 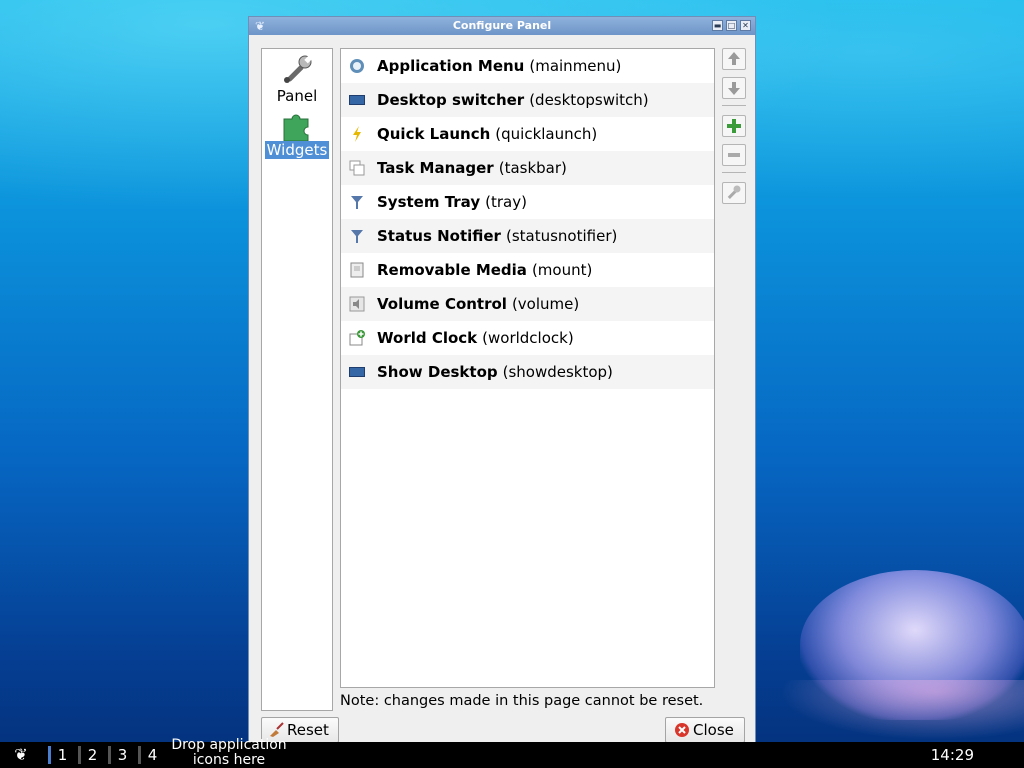 What do you see at coordinates (296, 127) in the screenshot?
I see `puzzle-icon` at bounding box center [296, 127].